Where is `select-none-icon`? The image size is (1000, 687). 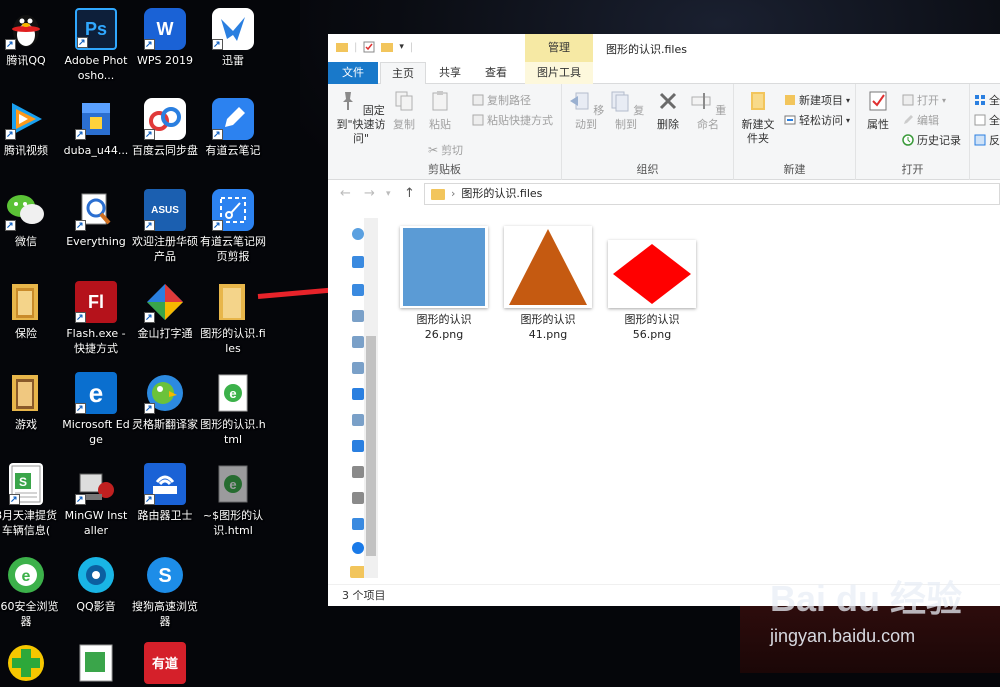
select-none-icon is located at coordinates (980, 120).